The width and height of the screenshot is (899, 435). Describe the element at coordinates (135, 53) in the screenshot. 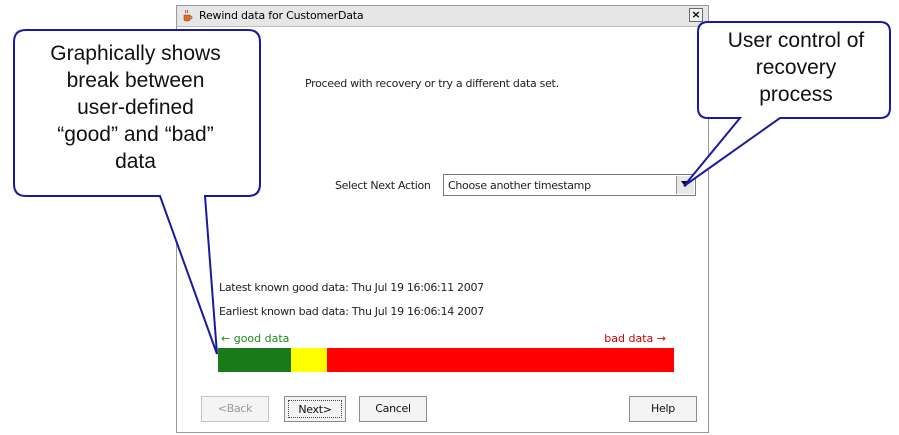

I see `left-callout-line: Graphically shows` at that location.